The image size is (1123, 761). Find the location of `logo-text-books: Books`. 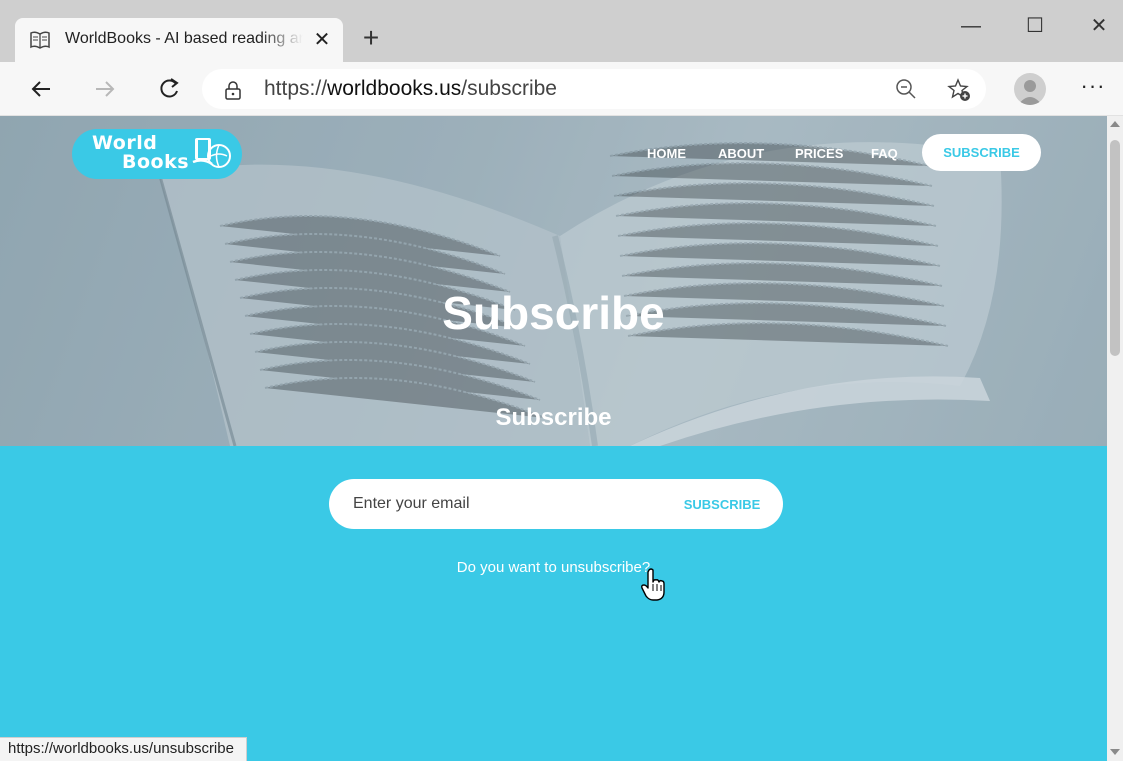

logo-text-books: Books is located at coordinates (156, 162).